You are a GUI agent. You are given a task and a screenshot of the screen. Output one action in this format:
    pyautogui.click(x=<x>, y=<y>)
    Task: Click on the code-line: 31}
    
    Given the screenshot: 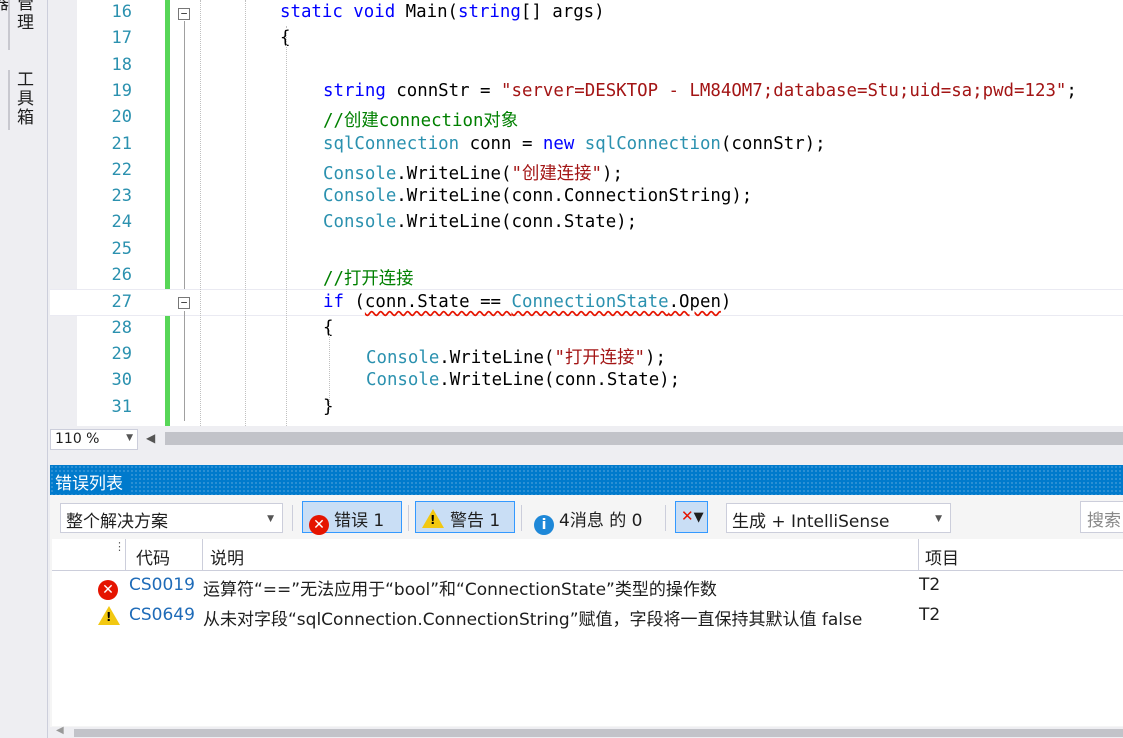 What is the action you would take?
    pyautogui.click(x=586, y=408)
    